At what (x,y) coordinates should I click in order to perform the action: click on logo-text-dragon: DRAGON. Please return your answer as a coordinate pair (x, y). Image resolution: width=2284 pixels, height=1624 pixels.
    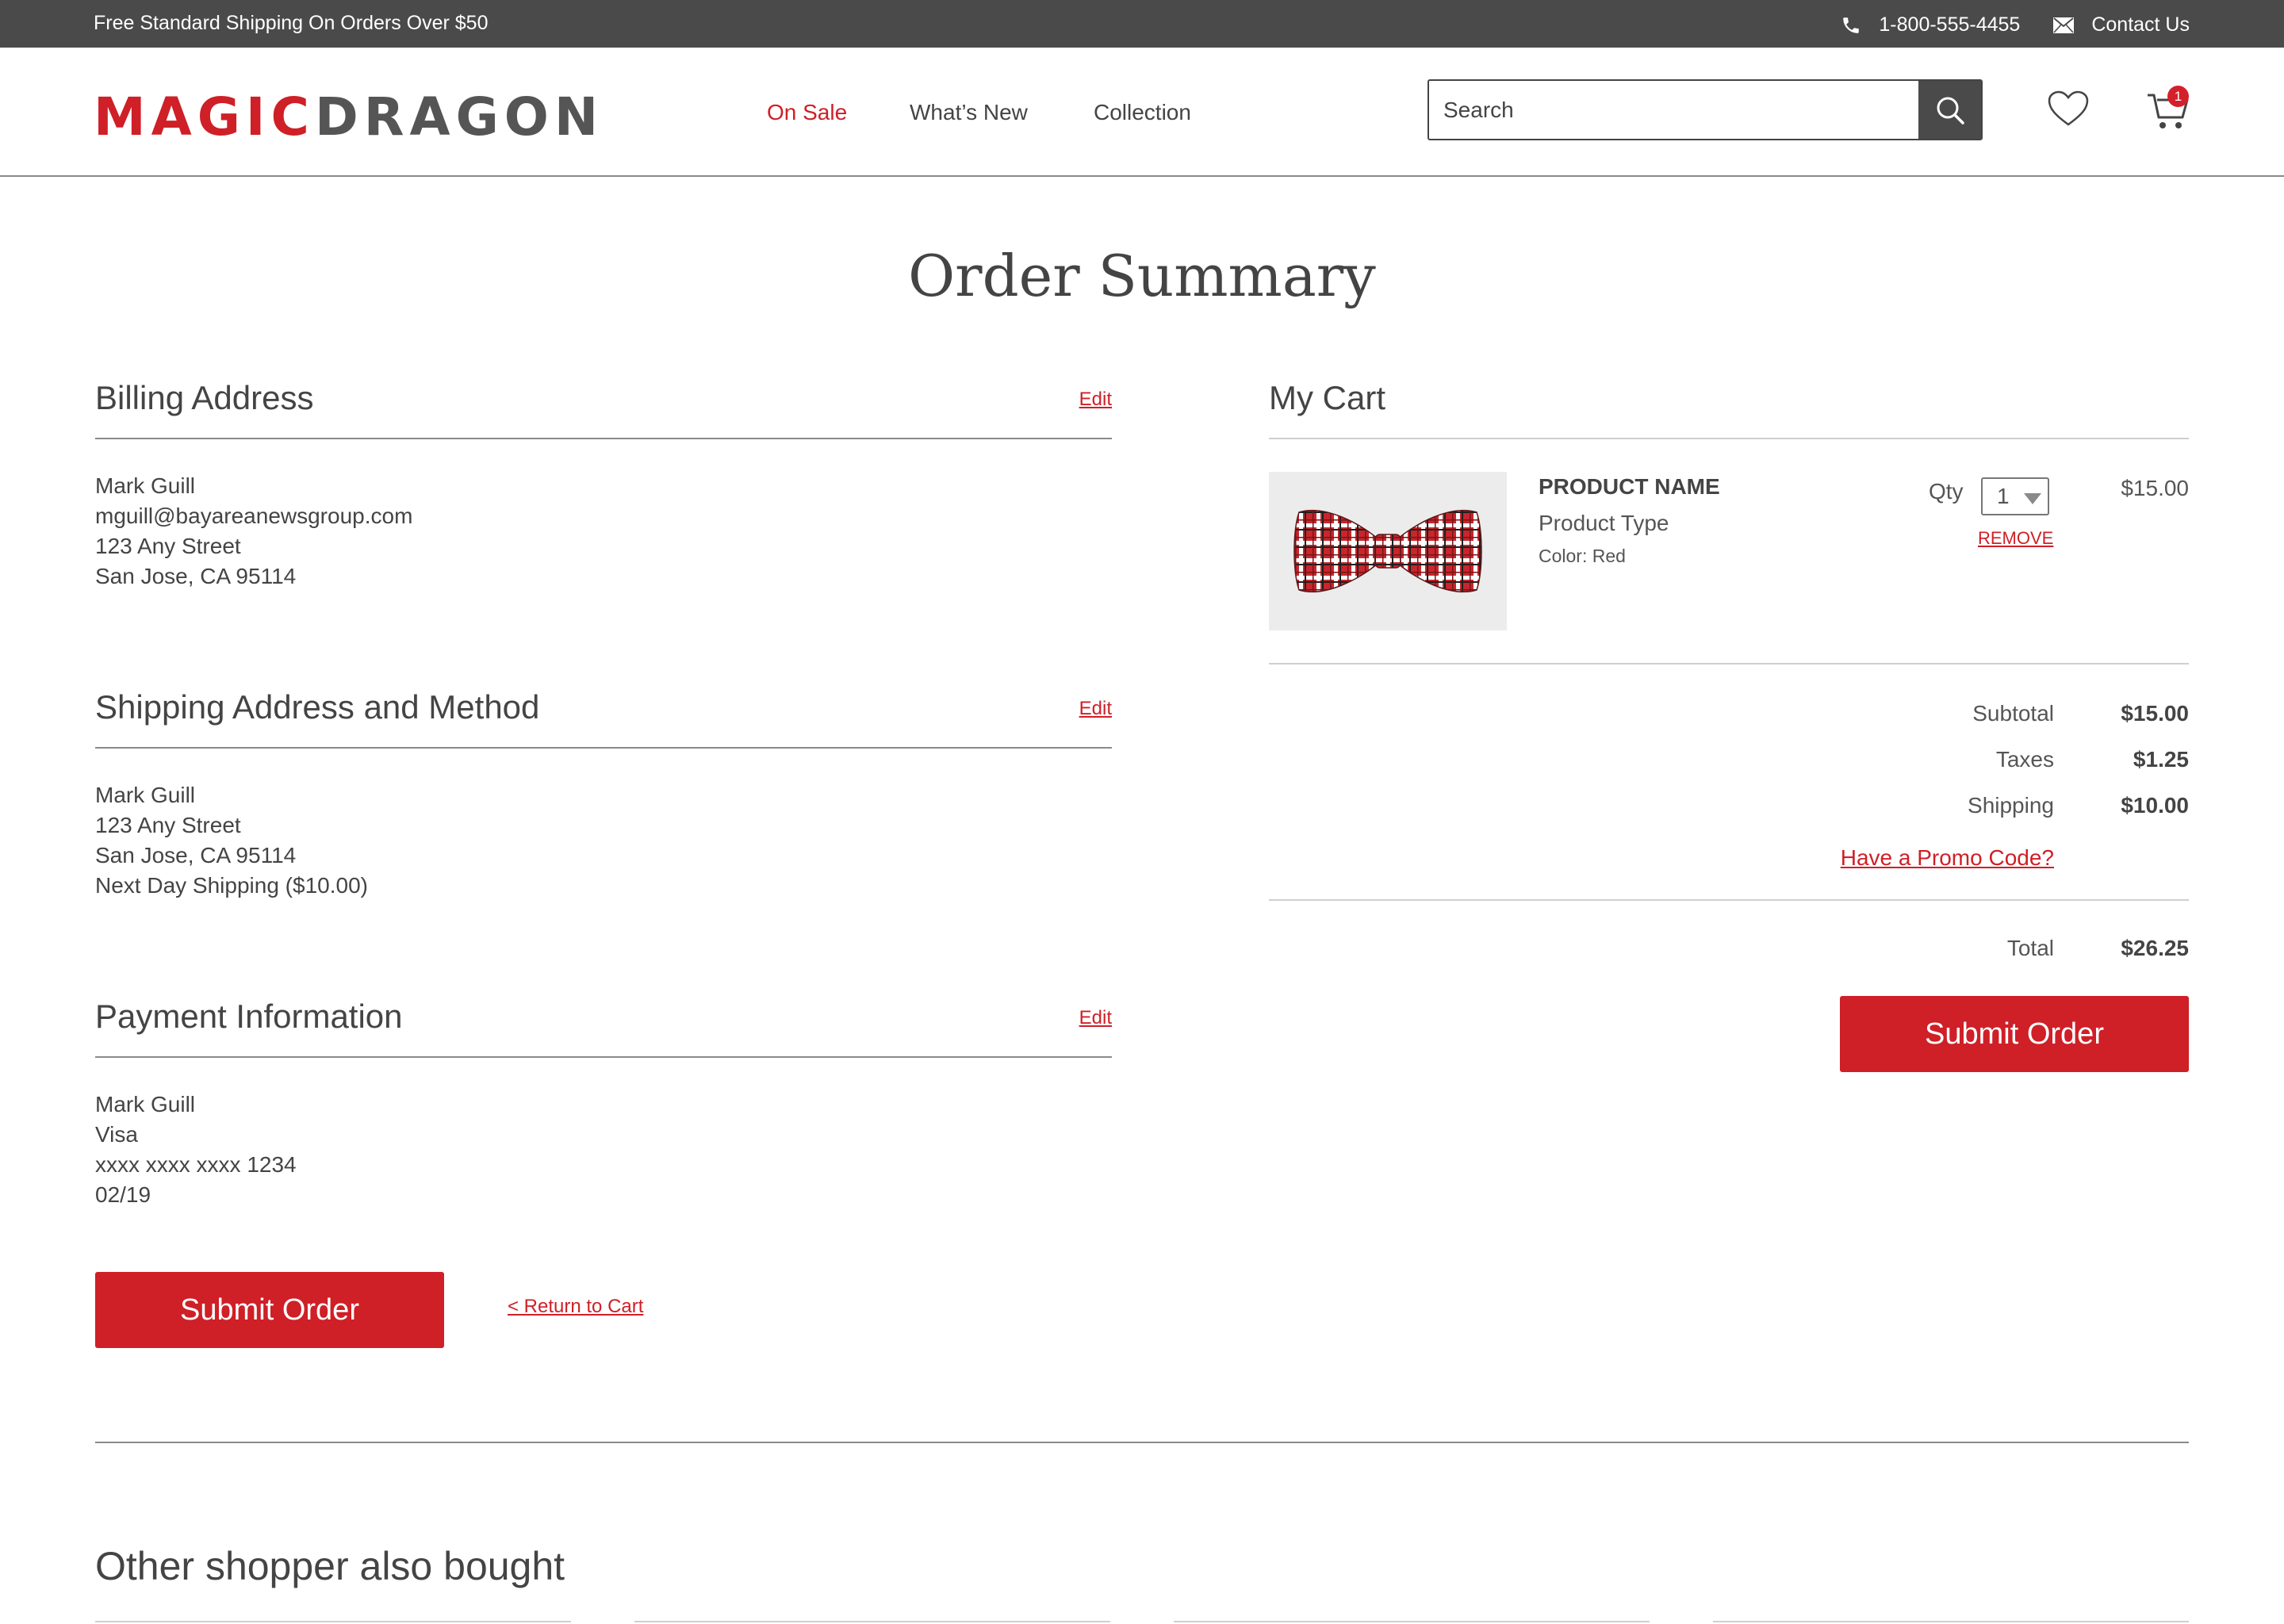
    Looking at the image, I should click on (459, 116).